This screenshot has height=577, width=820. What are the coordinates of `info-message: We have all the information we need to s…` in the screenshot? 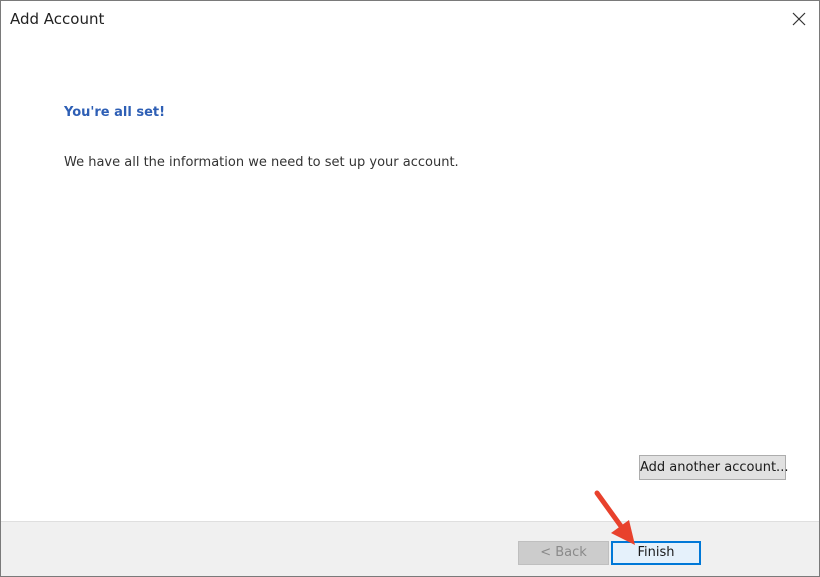 It's located at (261, 162).